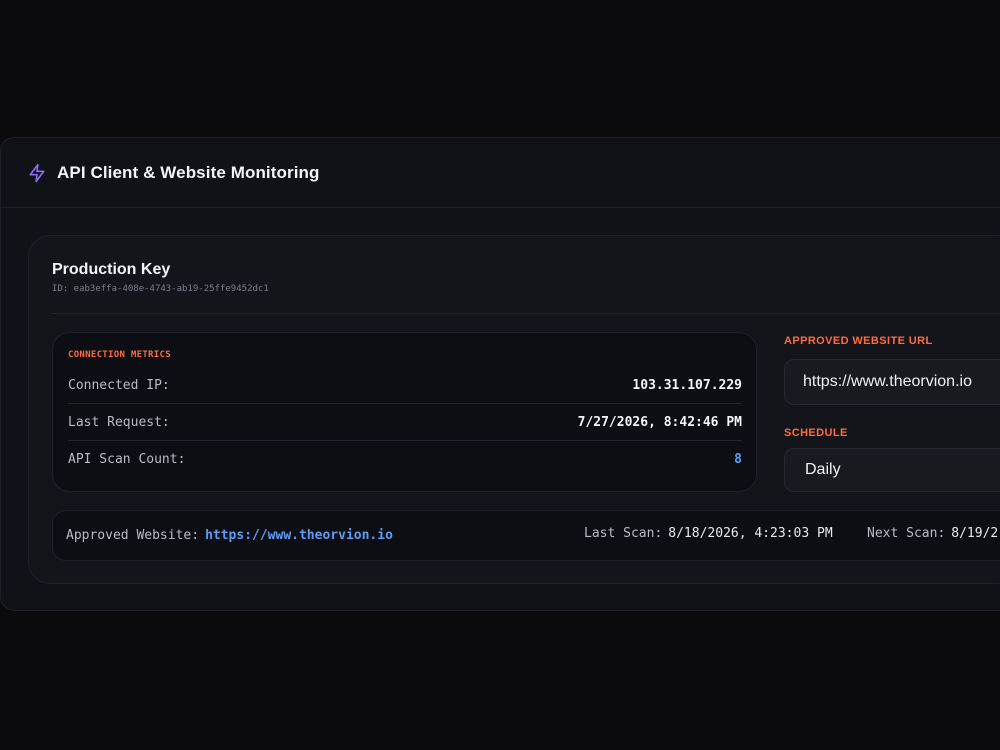  I want to click on last-scan-value: 8/18/2026, 4:23:03 PM, so click(750, 533).